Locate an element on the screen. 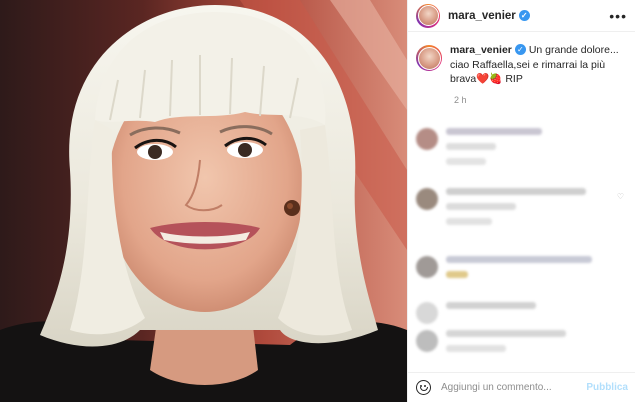  profile-avatar is located at coordinates (428, 15).